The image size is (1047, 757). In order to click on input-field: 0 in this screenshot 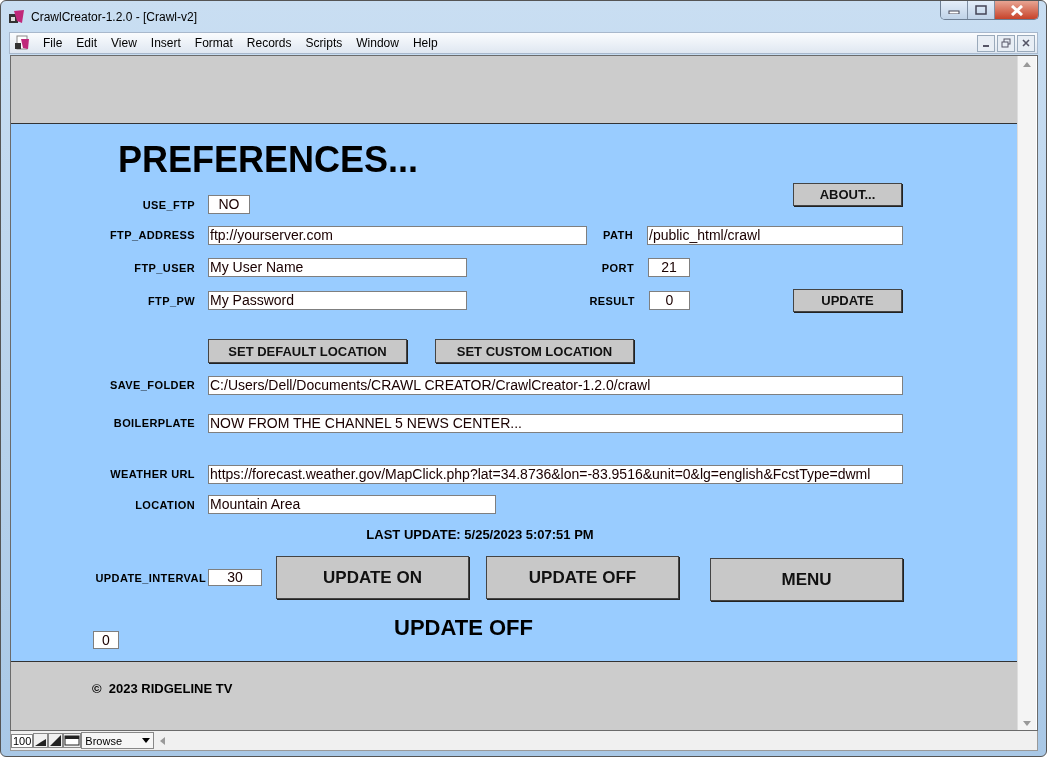, I will do `click(669, 300)`.